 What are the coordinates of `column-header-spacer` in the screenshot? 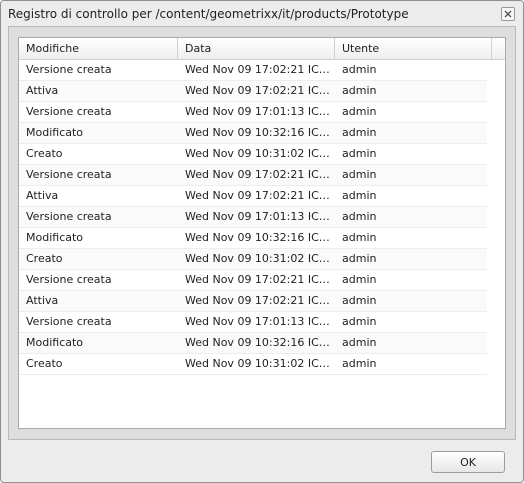 It's located at (498, 48).